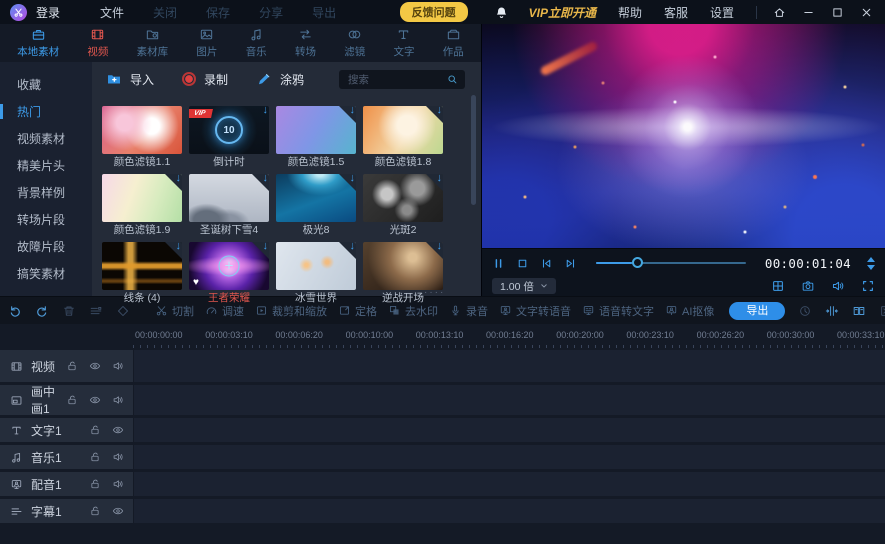 This screenshot has height=544, width=885. What do you see at coordinates (256, 43) in the screenshot?
I see `tab-music: 音乐` at bounding box center [256, 43].